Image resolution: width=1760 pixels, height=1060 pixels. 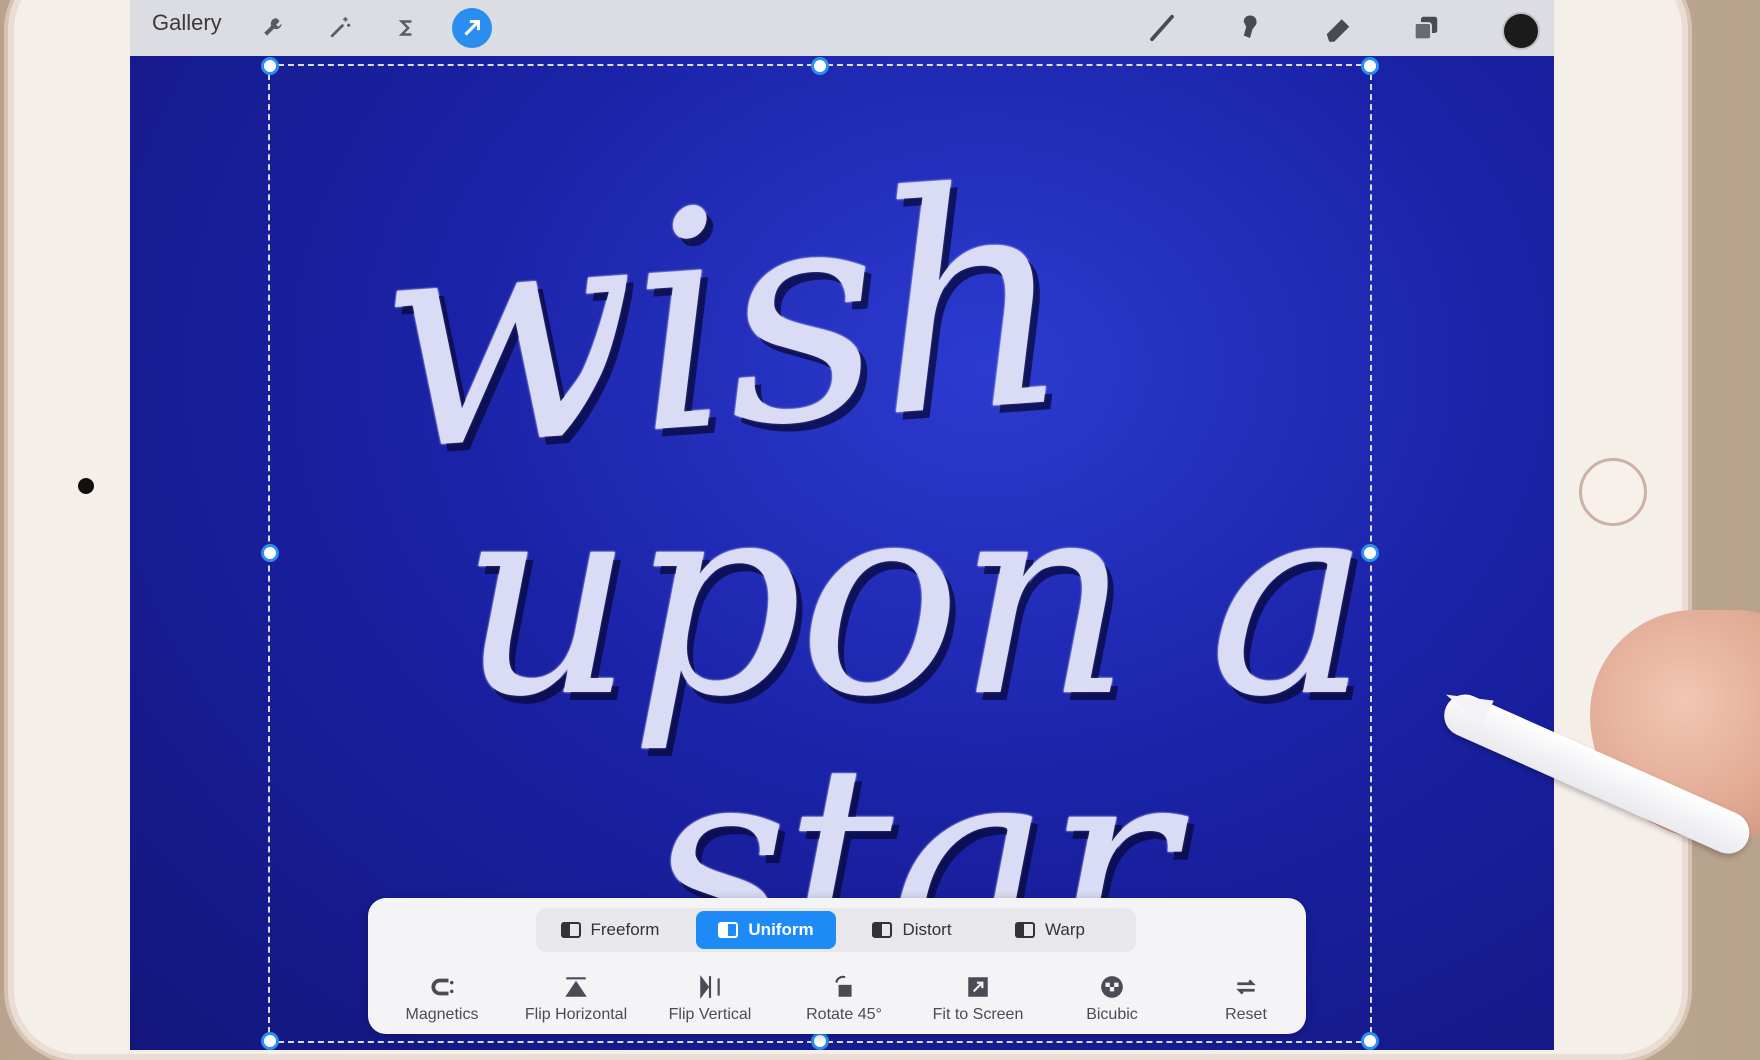 I want to click on reset-icon, so click(x=1246, y=987).